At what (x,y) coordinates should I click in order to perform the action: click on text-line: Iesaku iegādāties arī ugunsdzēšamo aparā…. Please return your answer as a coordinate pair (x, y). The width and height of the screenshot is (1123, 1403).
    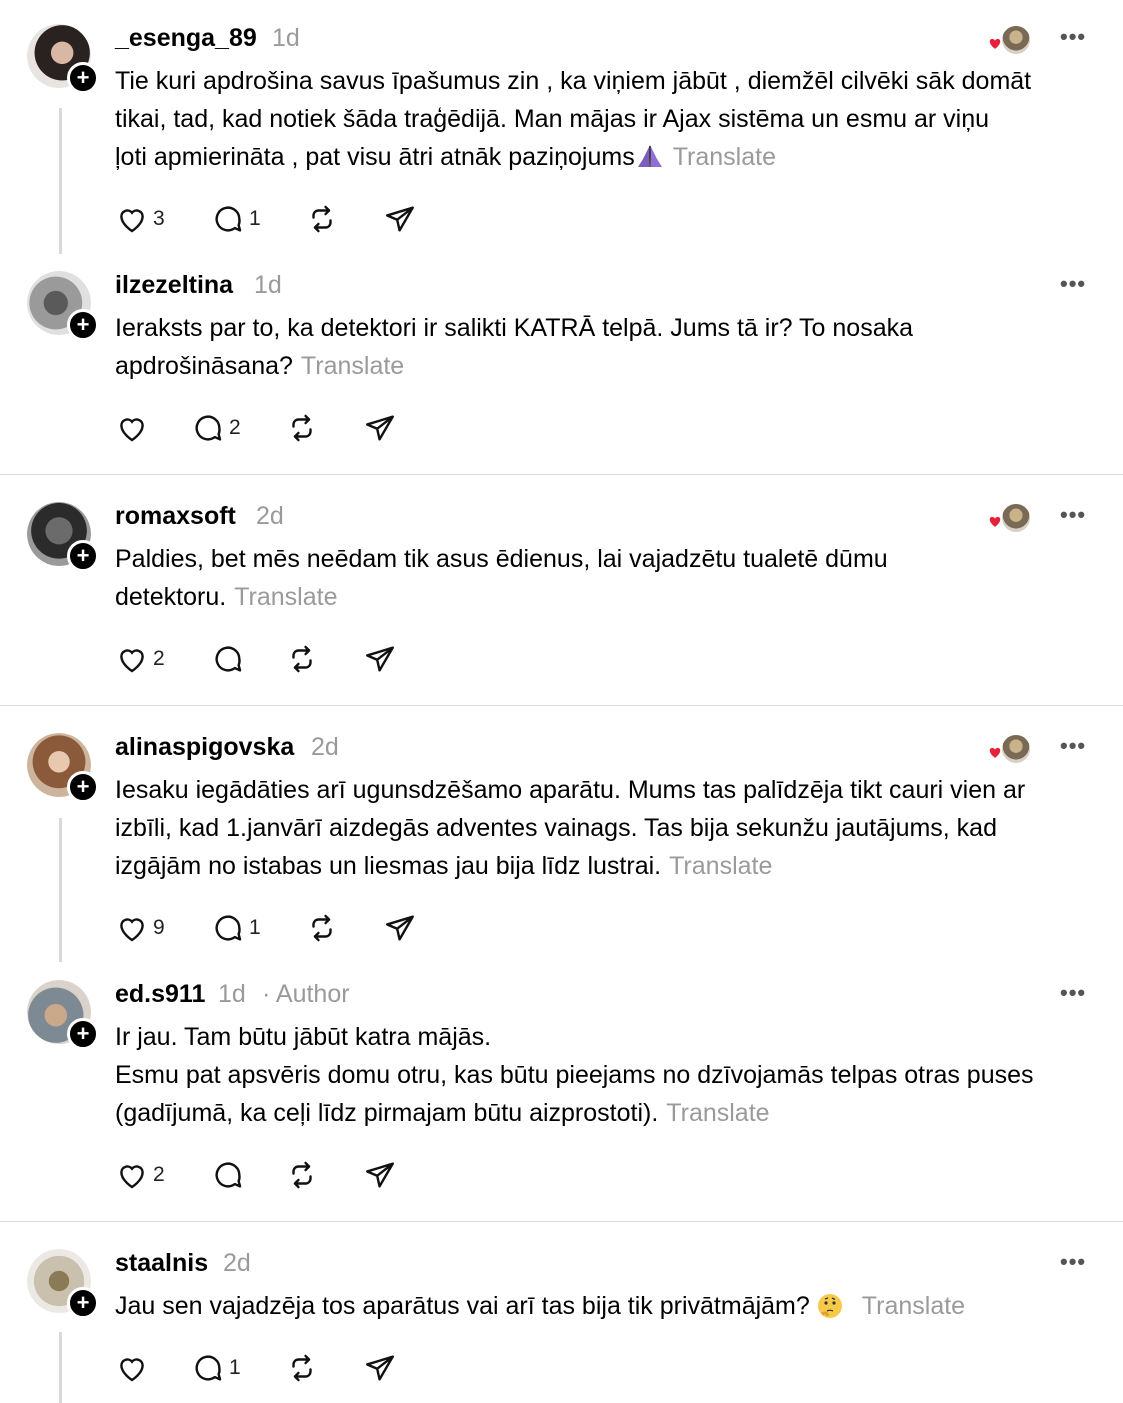
    Looking at the image, I should click on (570, 790).